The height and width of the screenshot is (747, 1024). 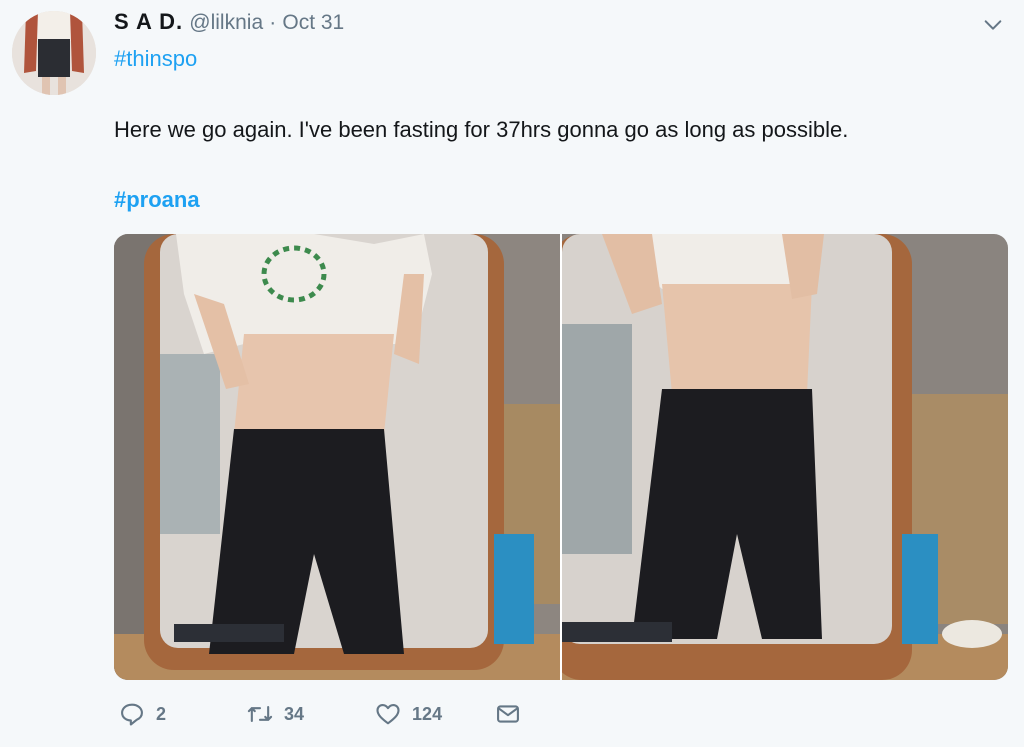 I want to click on retweet-button: 34, so click(x=275, y=714).